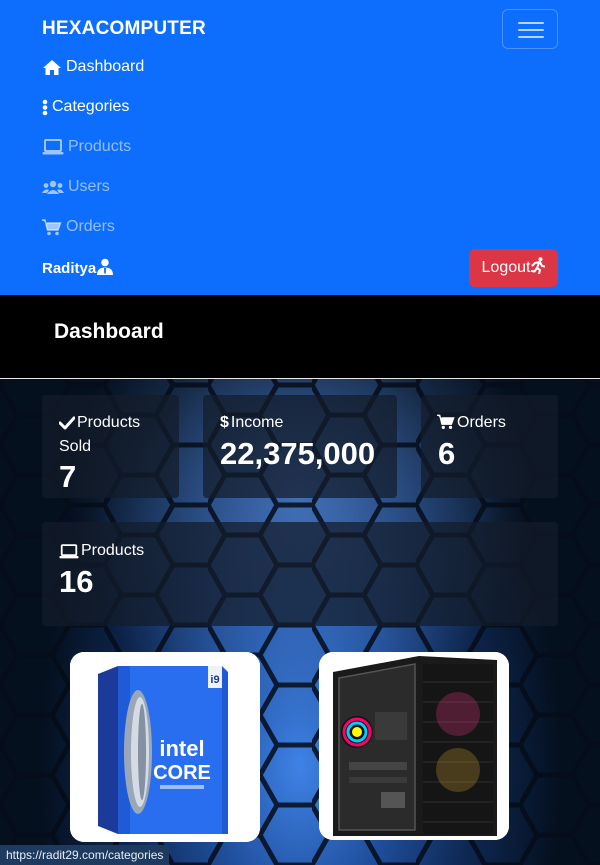 The image size is (600, 865). I want to click on stat-card-products-sold: Products Sold 7, so click(110, 446).